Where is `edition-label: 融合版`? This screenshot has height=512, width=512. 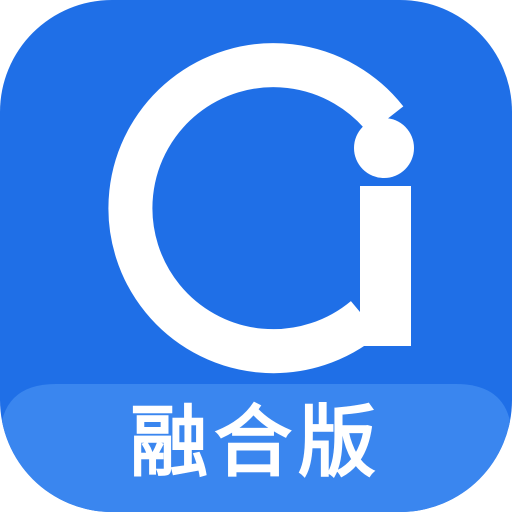 edition-label: 融合版 is located at coordinates (255, 443).